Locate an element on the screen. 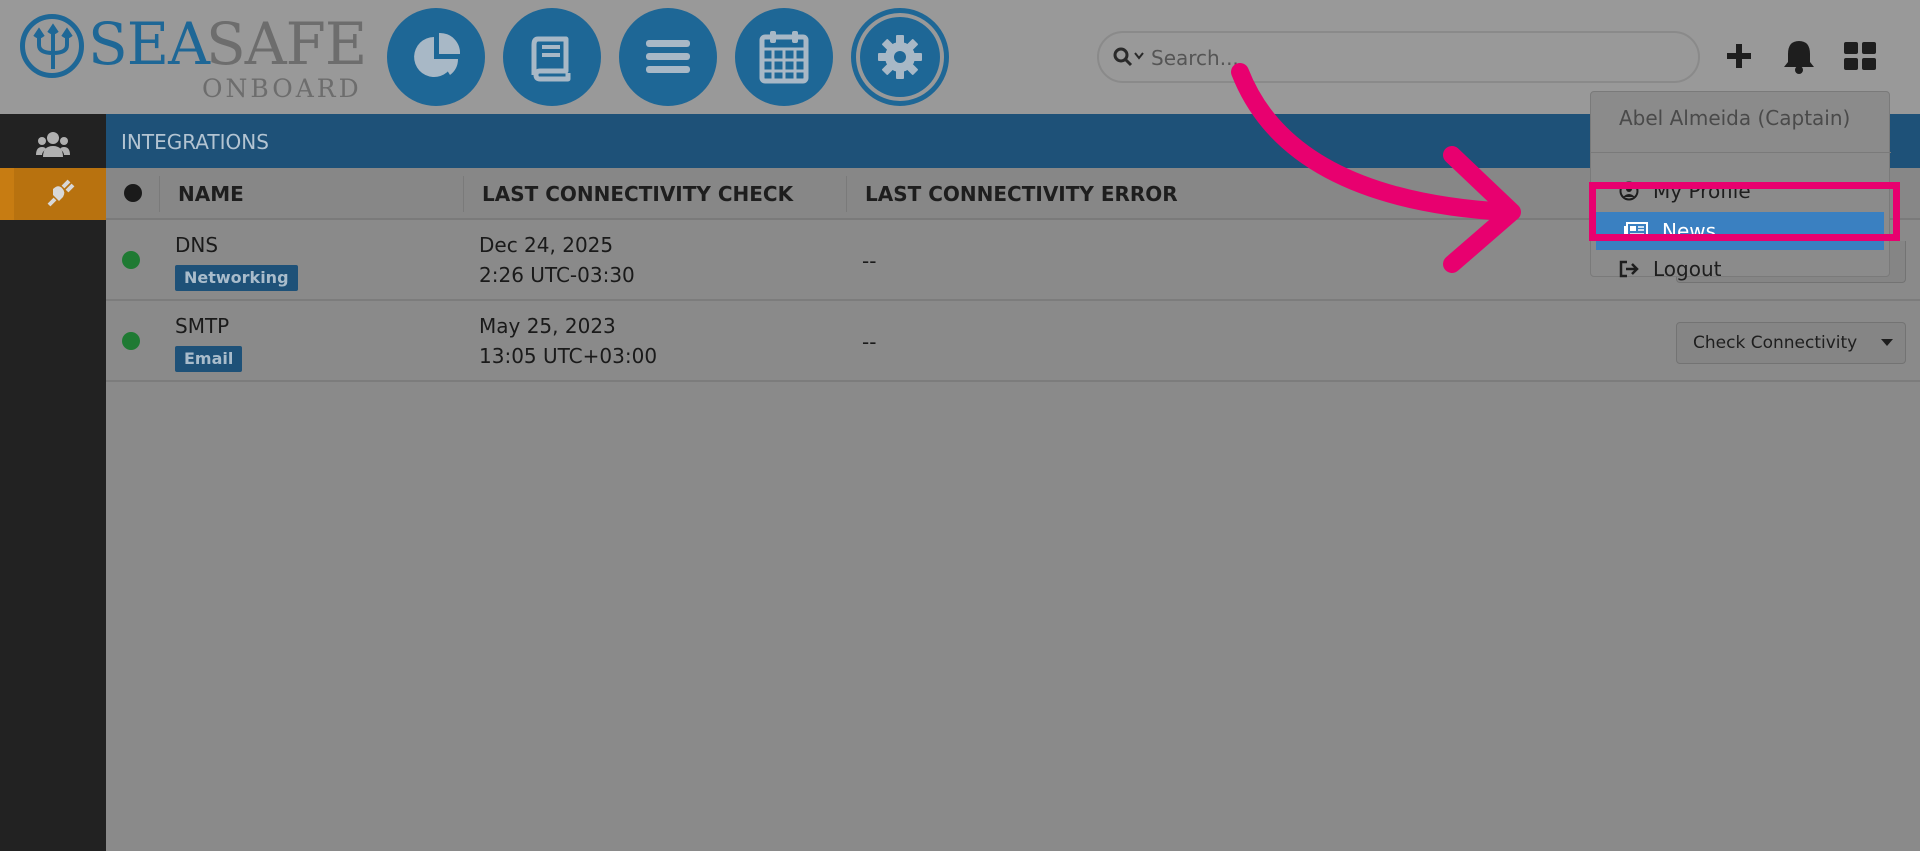  plug-icon is located at coordinates (61, 193).